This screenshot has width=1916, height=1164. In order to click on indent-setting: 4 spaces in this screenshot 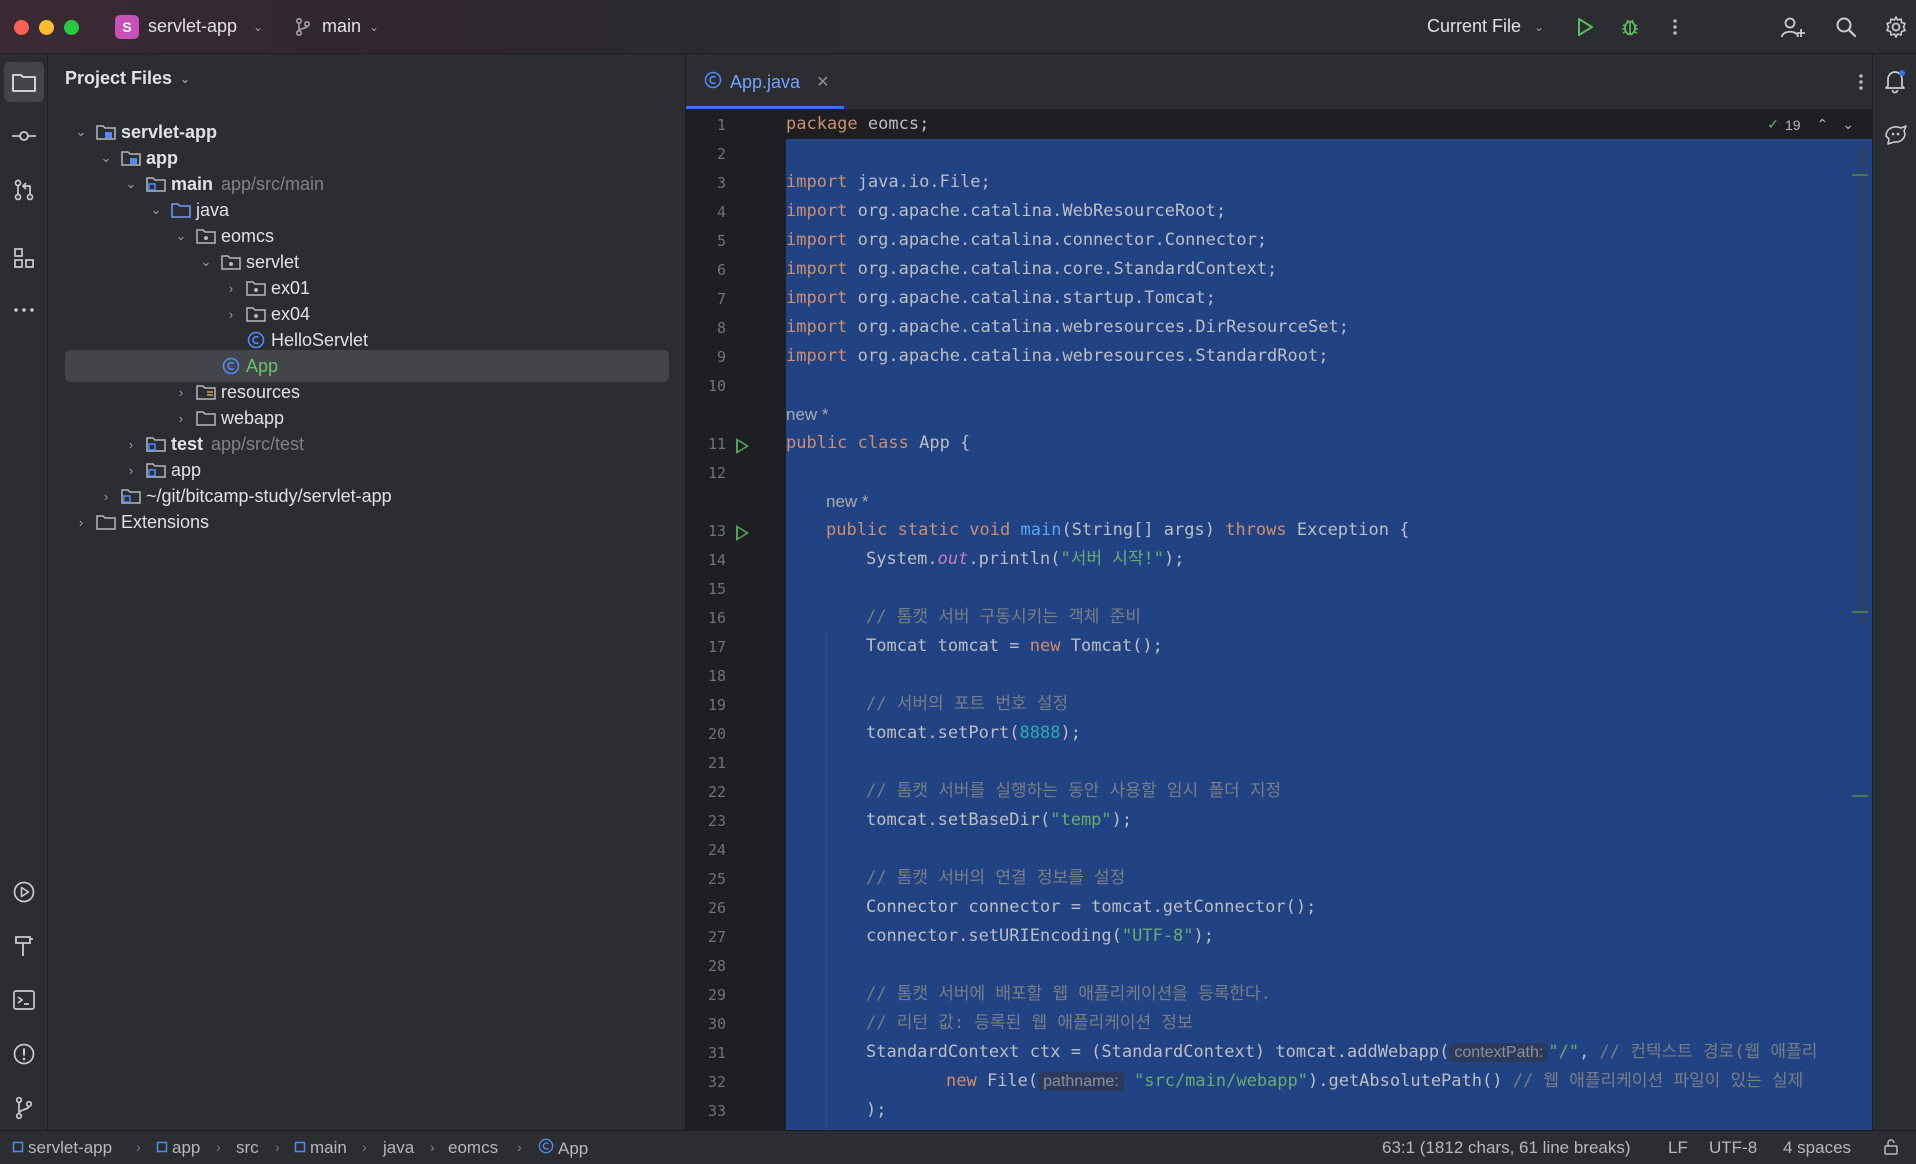, I will do `click(1817, 1148)`.